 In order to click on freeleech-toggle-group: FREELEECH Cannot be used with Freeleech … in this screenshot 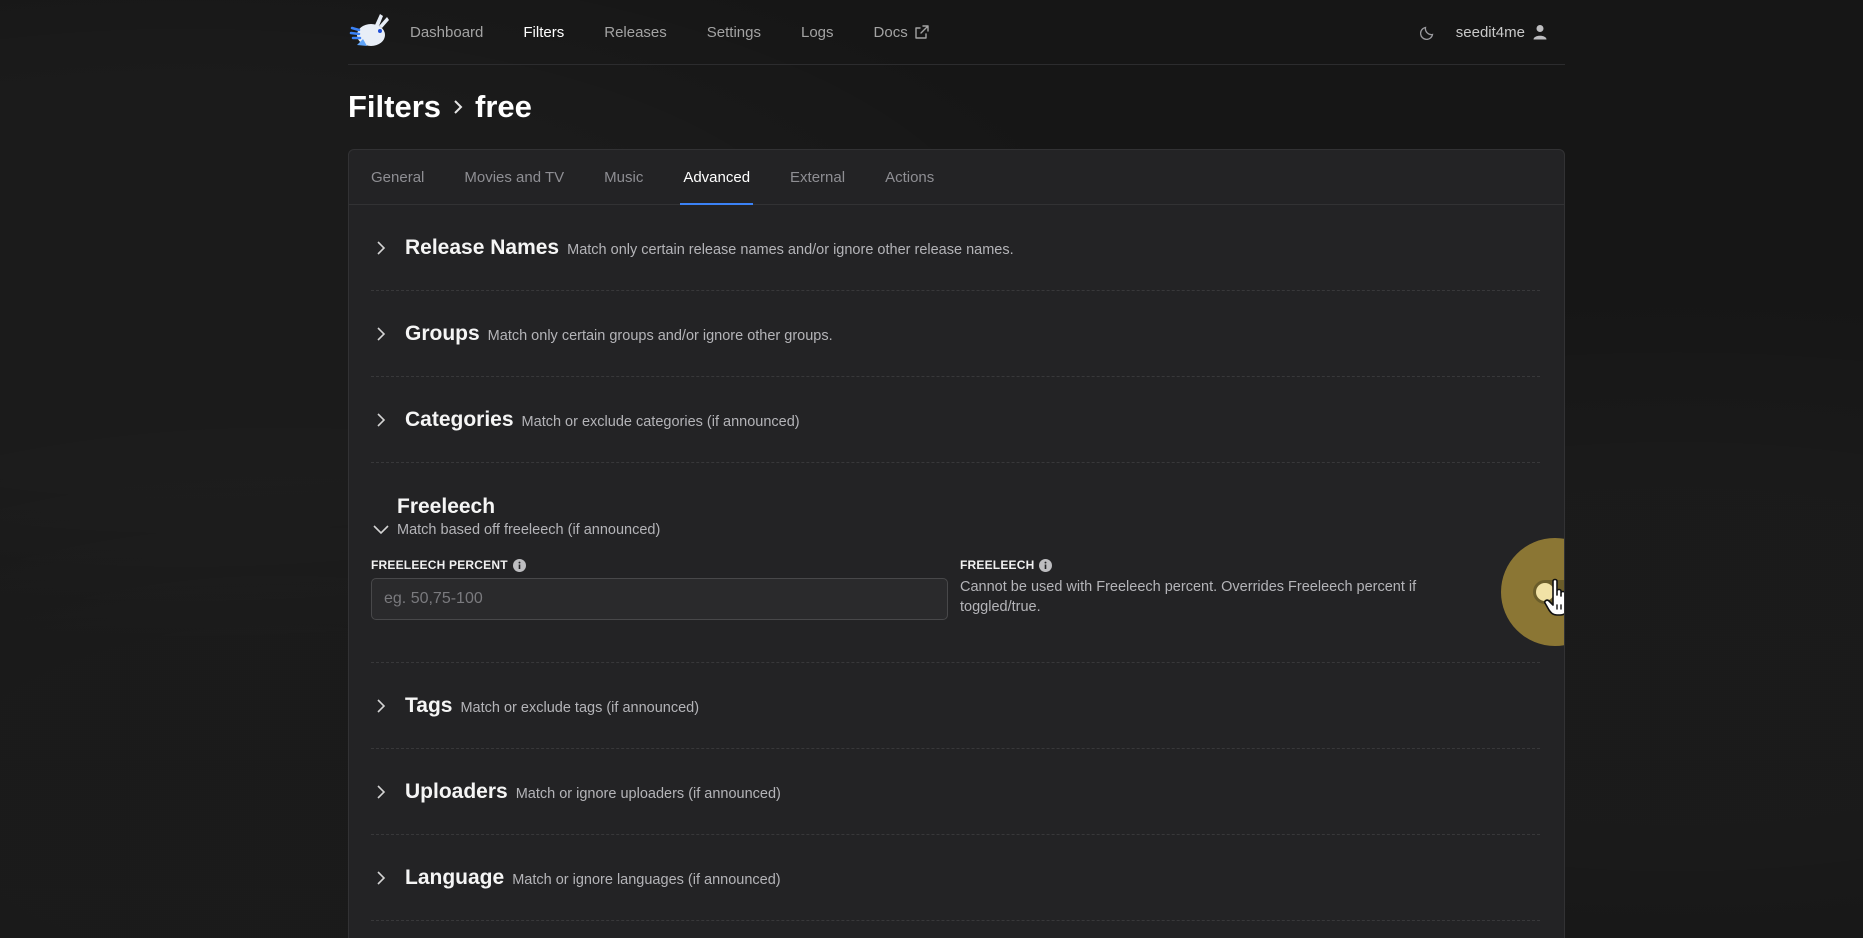, I will do `click(1200, 589)`.